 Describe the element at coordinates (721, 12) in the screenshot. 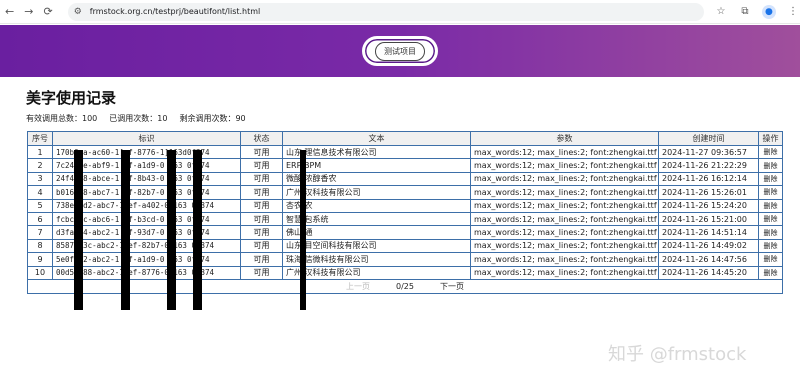

I see `bookmark-star-icon: ☆` at that location.